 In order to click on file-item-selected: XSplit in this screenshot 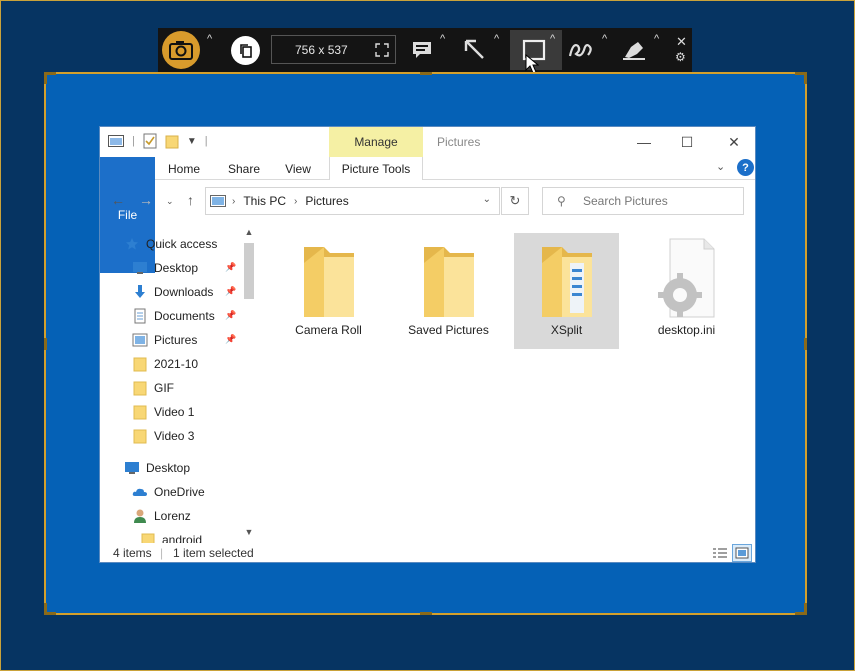, I will do `click(566, 291)`.